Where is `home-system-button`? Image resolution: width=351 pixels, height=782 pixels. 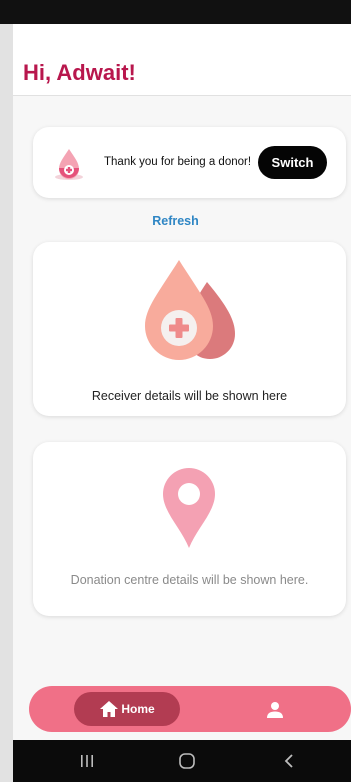 home-system-button is located at coordinates (187, 761).